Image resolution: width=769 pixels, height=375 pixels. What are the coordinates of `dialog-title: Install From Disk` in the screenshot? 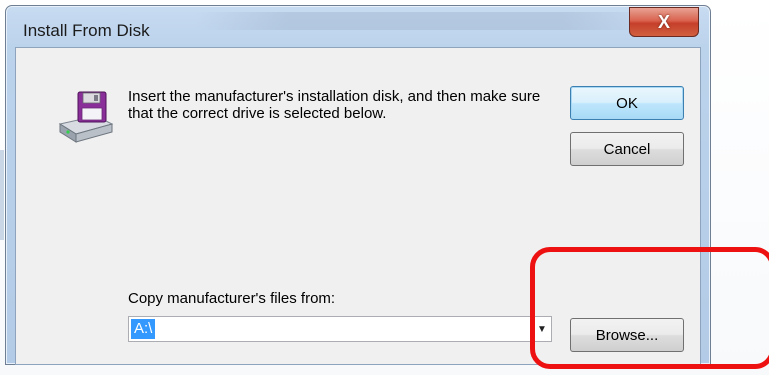 It's located at (86, 30).